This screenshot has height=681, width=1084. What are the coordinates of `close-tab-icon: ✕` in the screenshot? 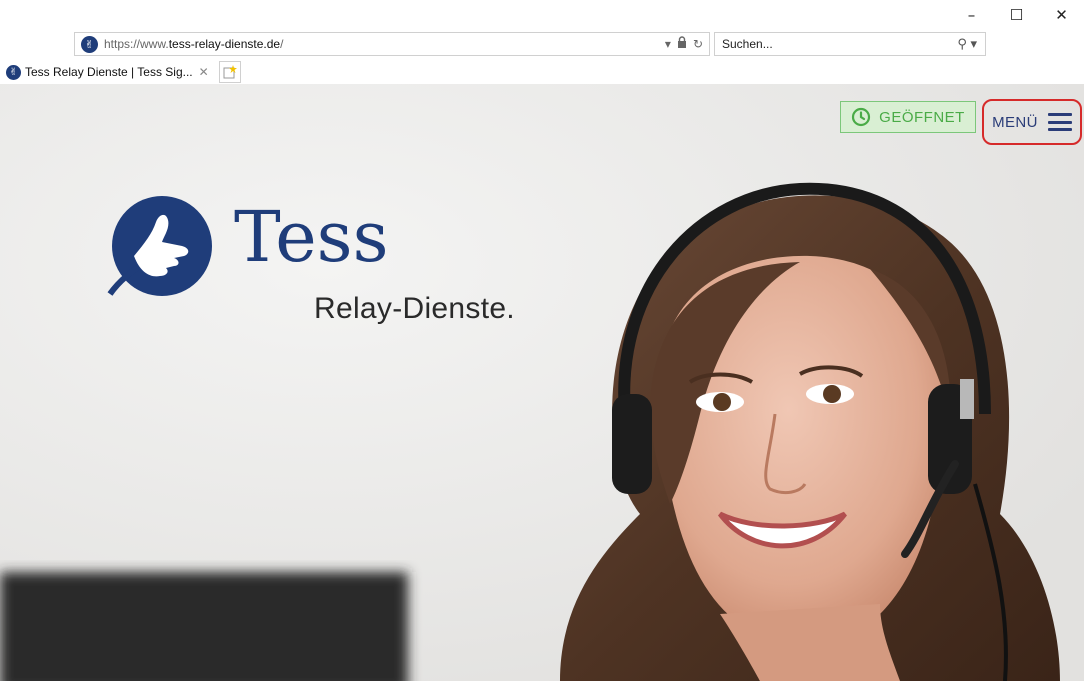 It's located at (204, 72).